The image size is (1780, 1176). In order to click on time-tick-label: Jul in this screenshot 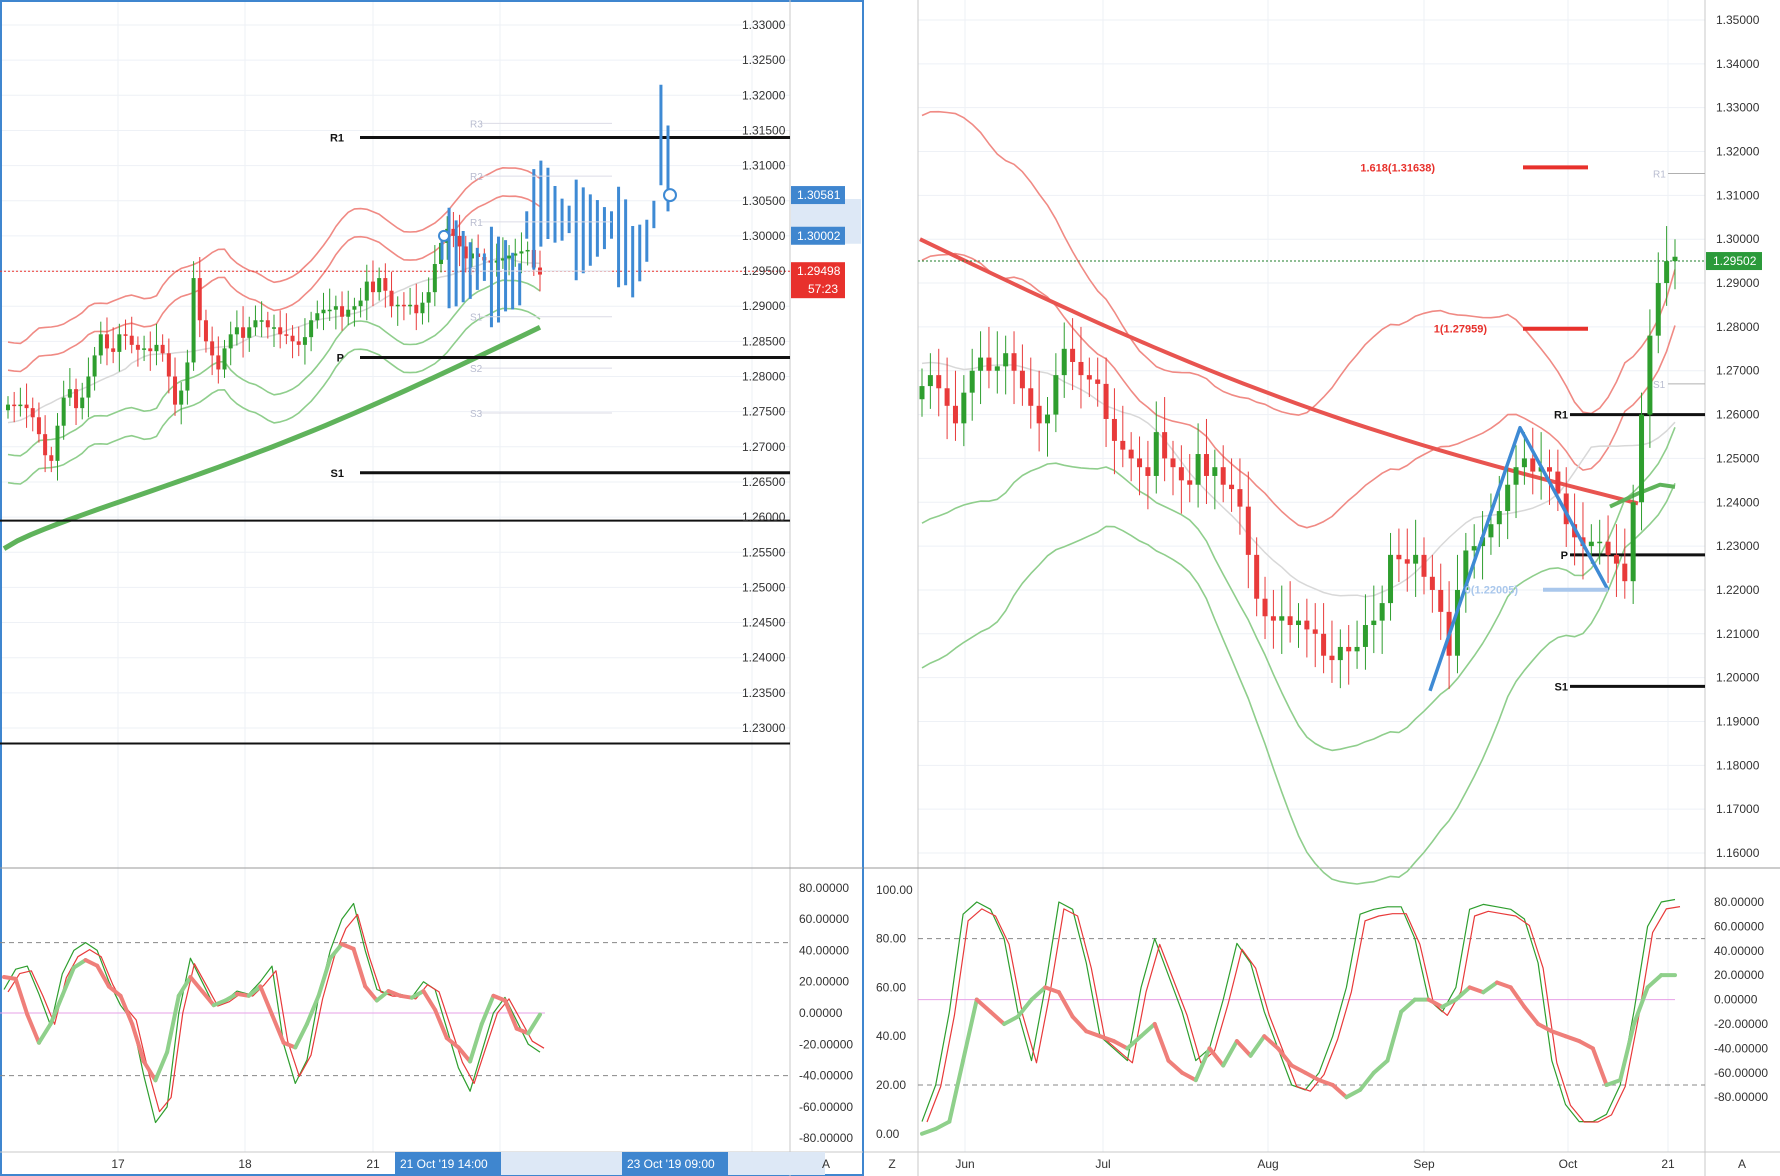, I will do `click(1102, 1164)`.